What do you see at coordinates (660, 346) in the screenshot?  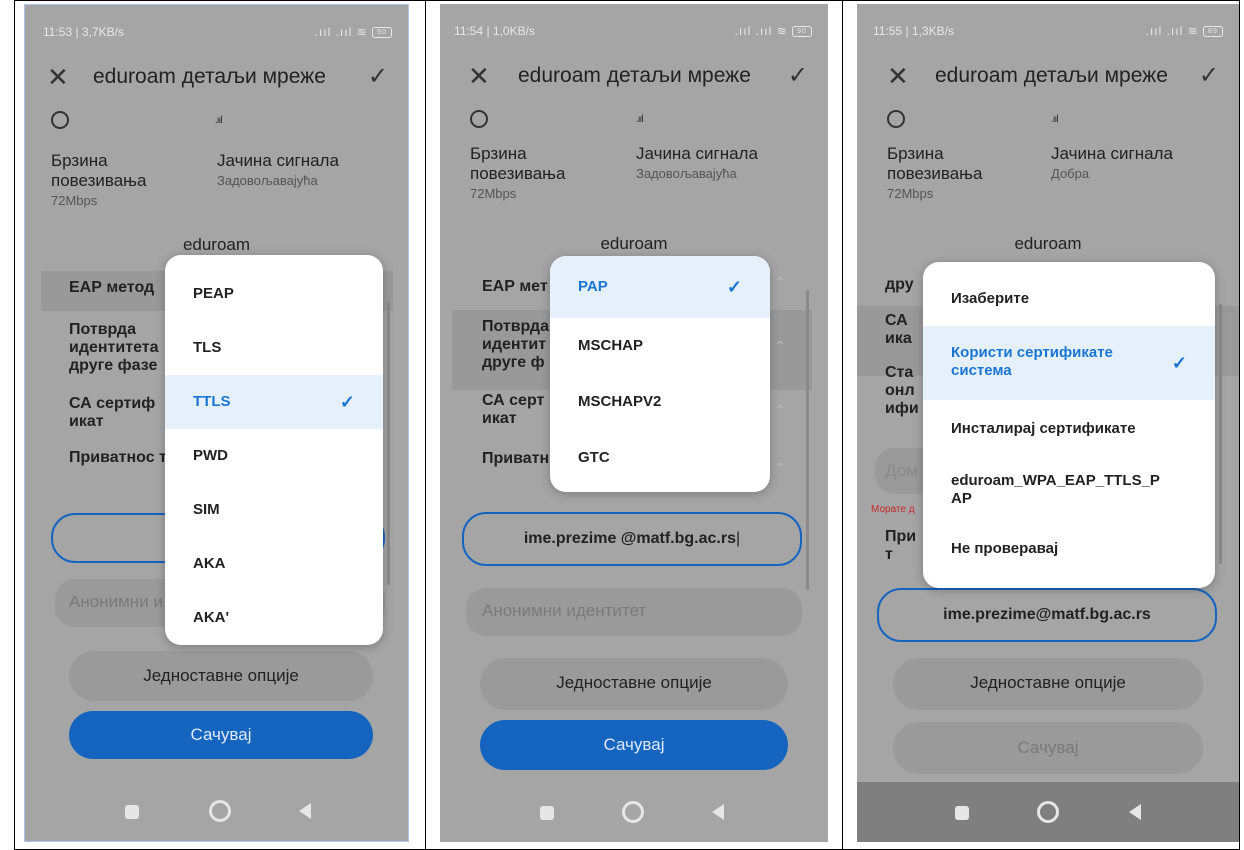 I see `dropdown-option: MSCHAP` at bounding box center [660, 346].